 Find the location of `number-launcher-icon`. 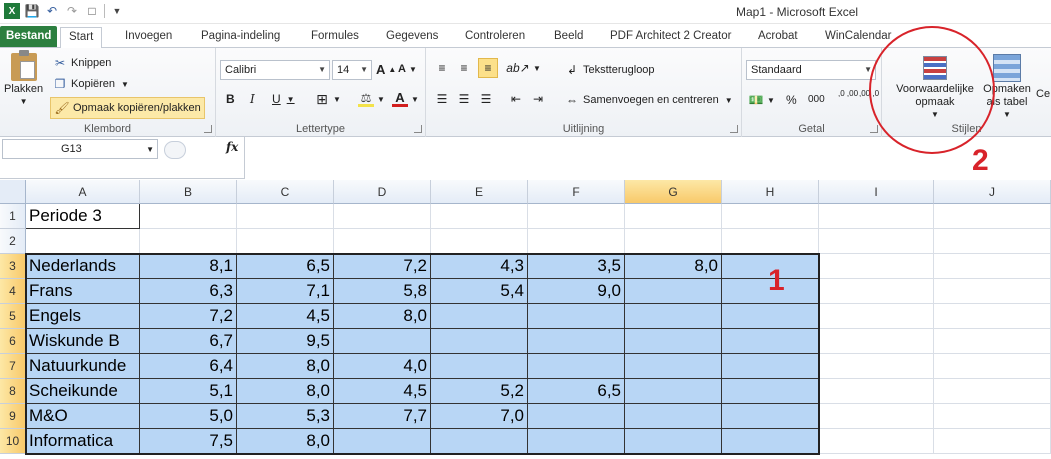

number-launcher-icon is located at coordinates (874, 129).